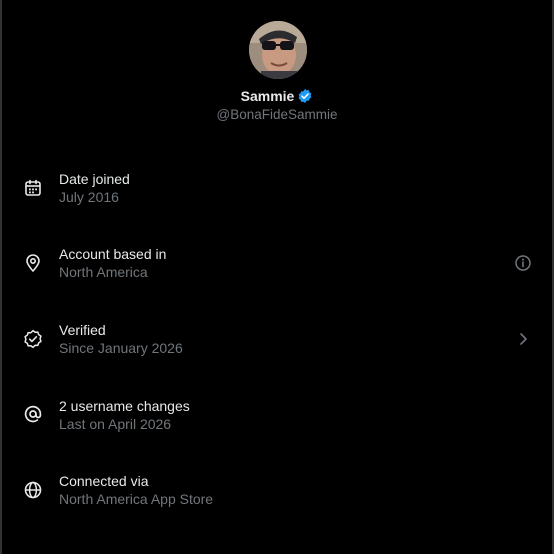 This screenshot has height=554, width=554. Describe the element at coordinates (104, 481) in the screenshot. I see `about-row-title: Connected via` at that location.